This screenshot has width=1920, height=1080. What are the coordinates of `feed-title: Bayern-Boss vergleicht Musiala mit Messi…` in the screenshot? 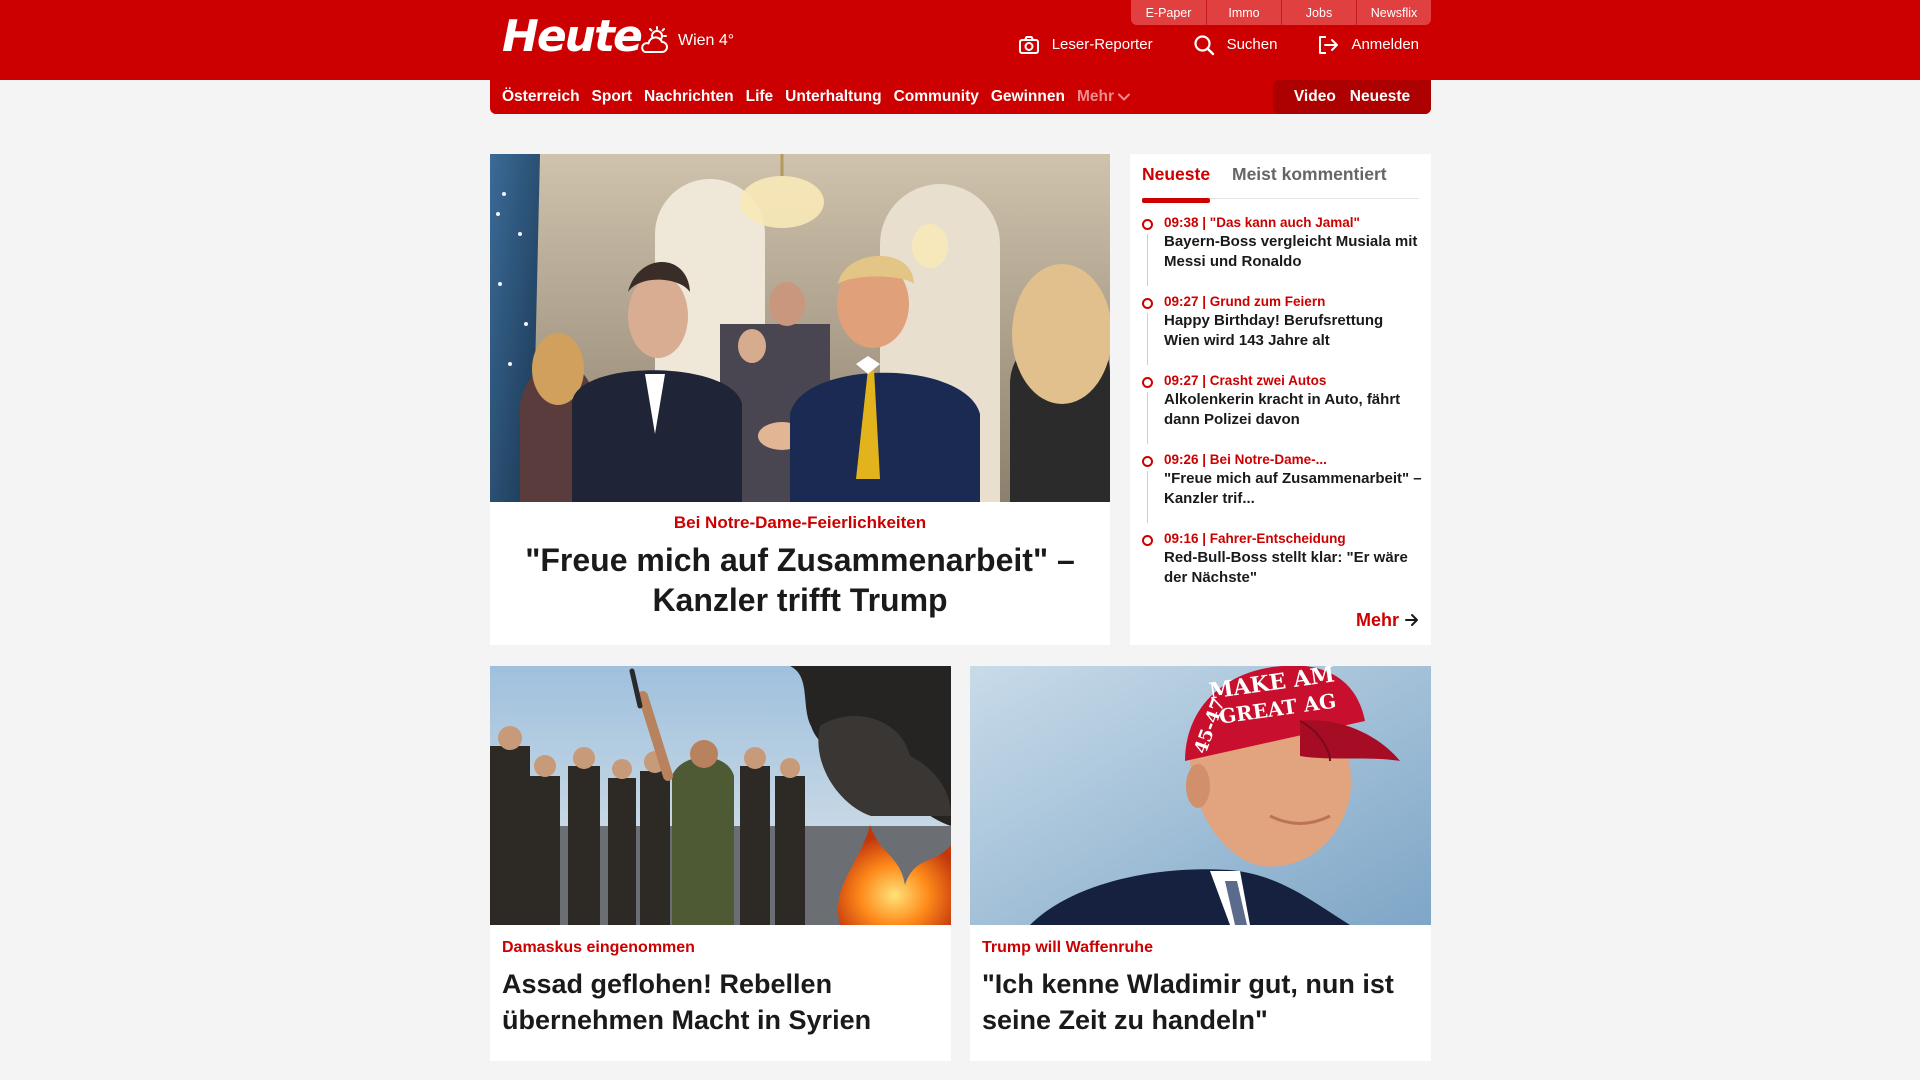 It's located at (1293, 252).